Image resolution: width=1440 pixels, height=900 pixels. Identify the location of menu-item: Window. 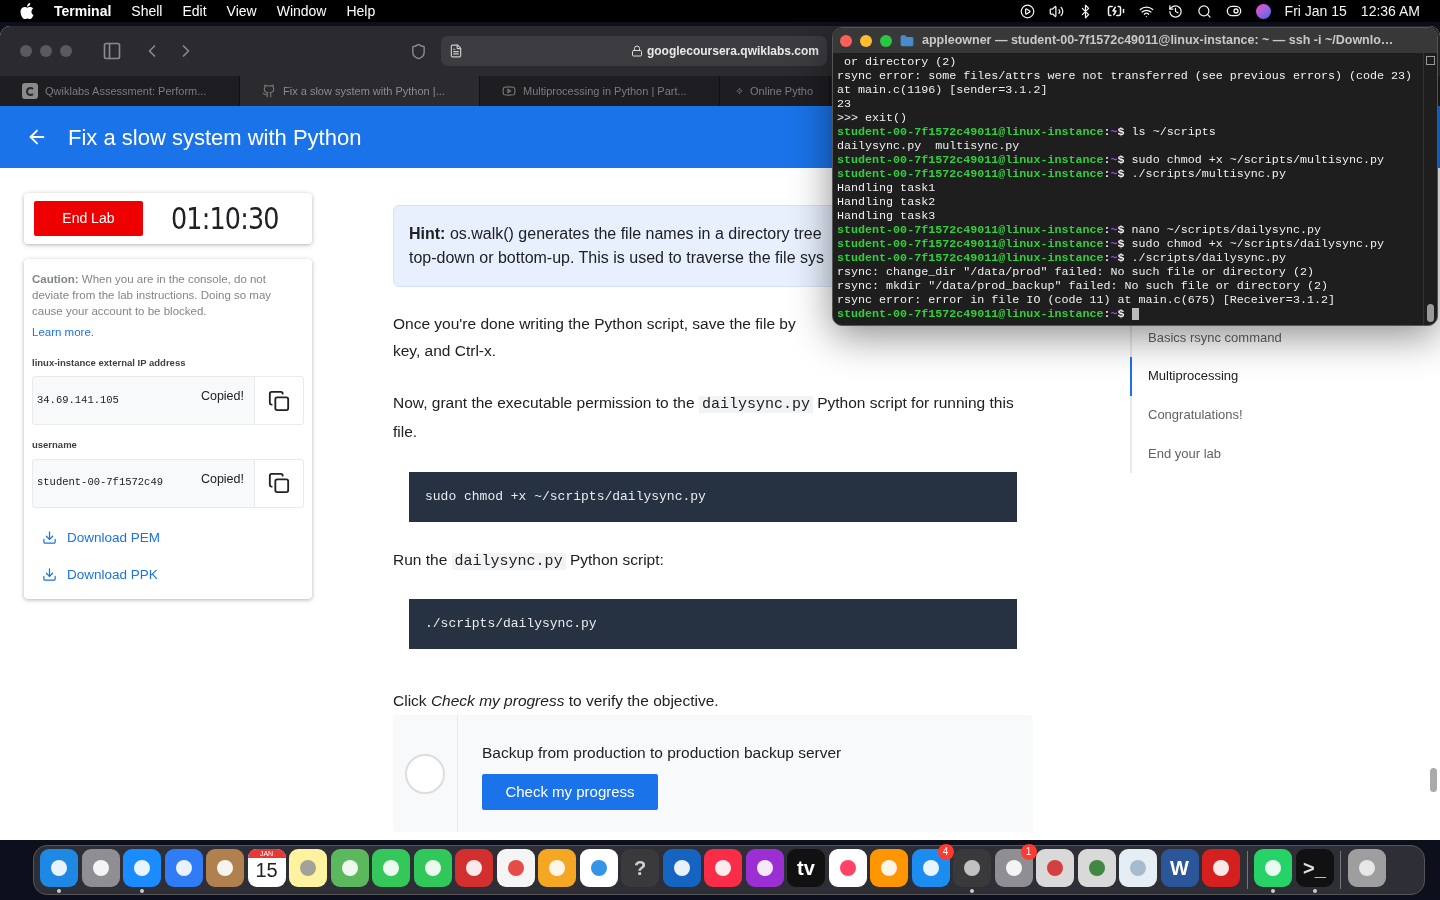
(301, 11).